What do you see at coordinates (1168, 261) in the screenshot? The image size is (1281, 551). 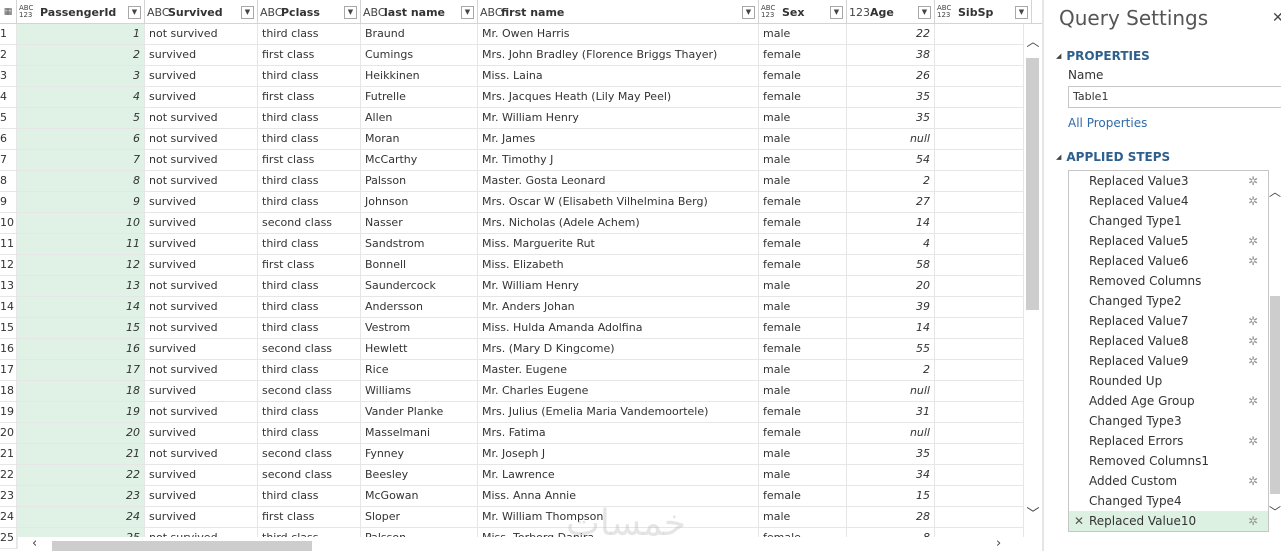 I see `applied-step: Replaced Value6 ✲` at bounding box center [1168, 261].